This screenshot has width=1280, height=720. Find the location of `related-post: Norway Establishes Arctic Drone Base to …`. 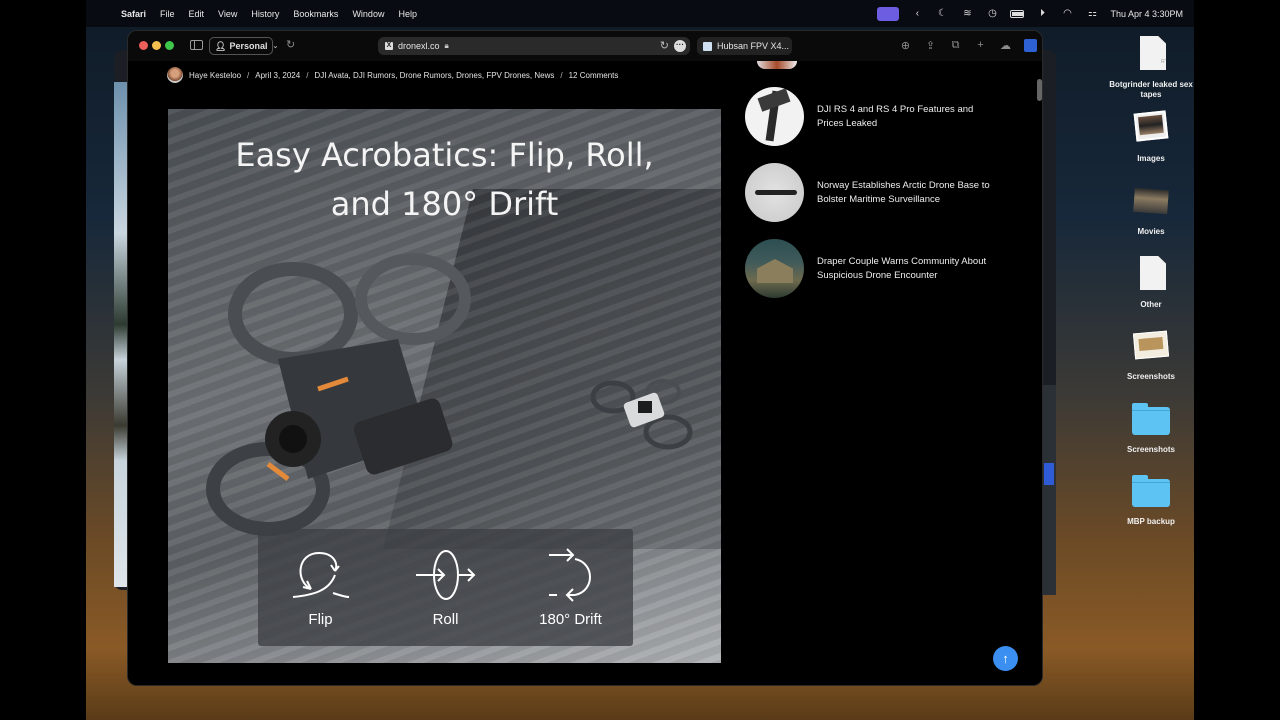

related-post: Norway Establishes Arctic Drone Base to … is located at coordinates (871, 192).